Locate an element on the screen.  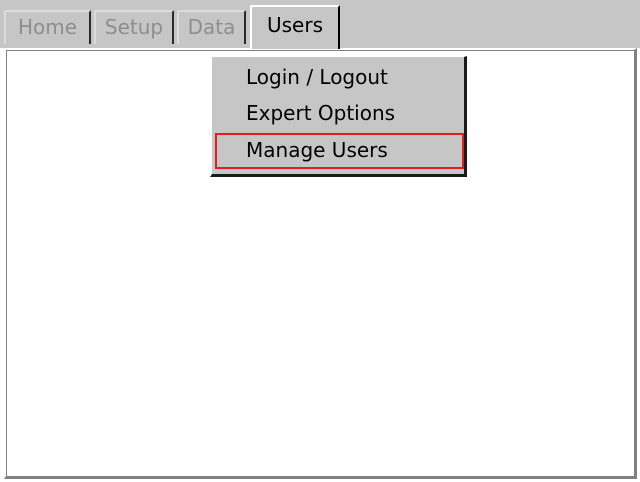
tab-bar: Home Setup Data Users is located at coordinates (320, 24).